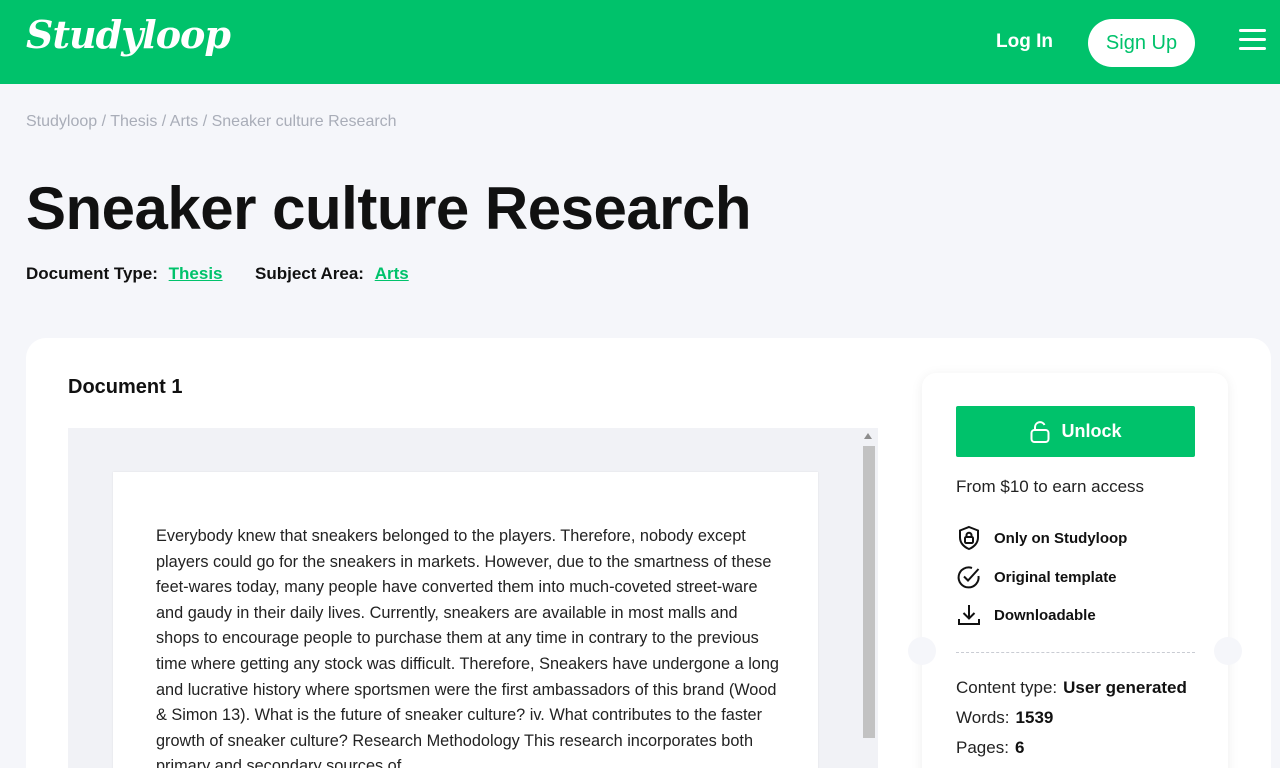 Image resolution: width=1280 pixels, height=768 pixels. What do you see at coordinates (983, 717) in the screenshot?
I see `words-label: Words:` at bounding box center [983, 717].